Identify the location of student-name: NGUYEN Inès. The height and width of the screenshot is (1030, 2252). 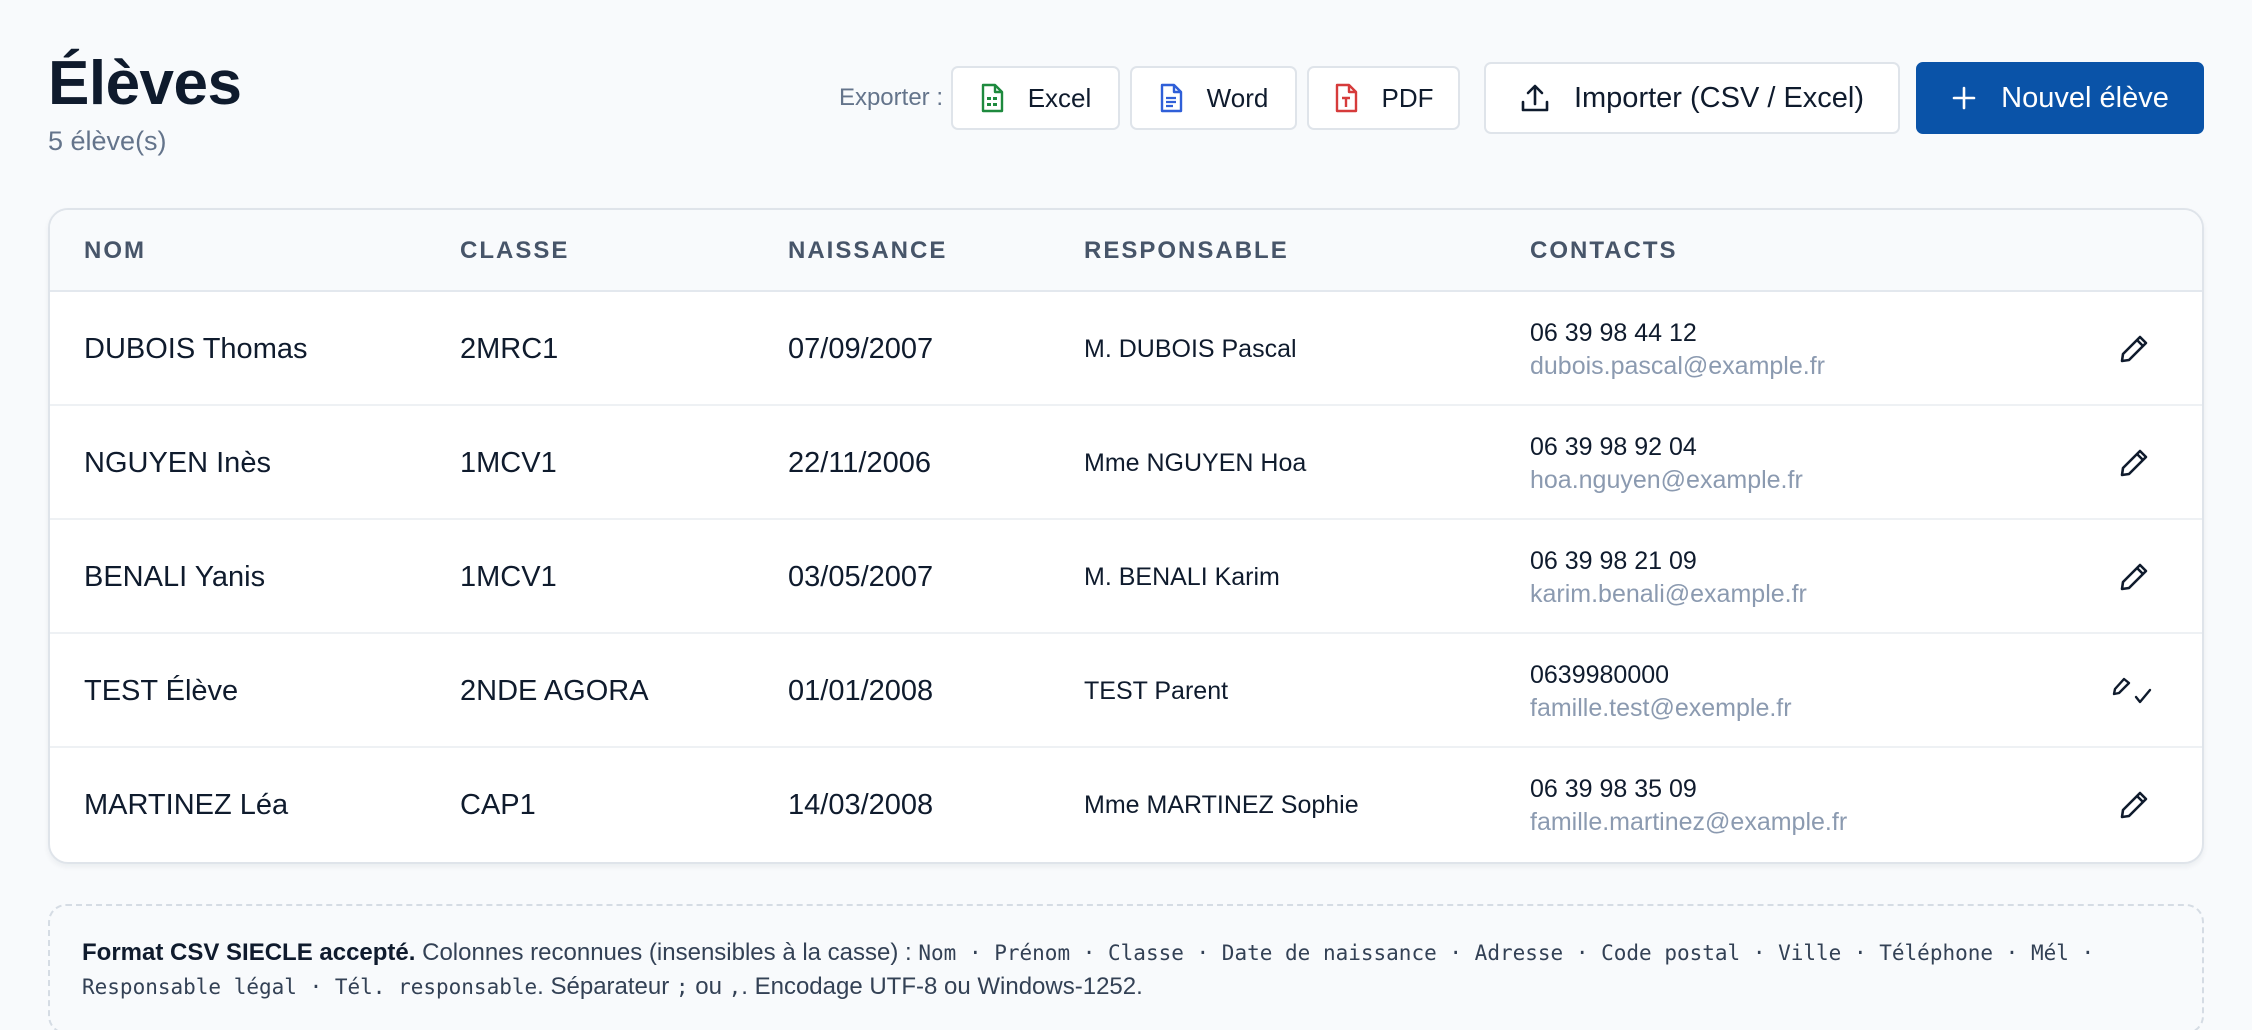
(177, 462).